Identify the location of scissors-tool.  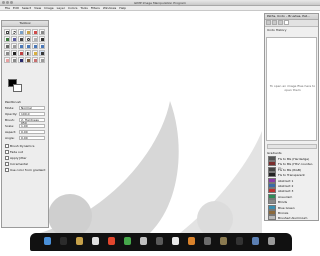
(42, 32).